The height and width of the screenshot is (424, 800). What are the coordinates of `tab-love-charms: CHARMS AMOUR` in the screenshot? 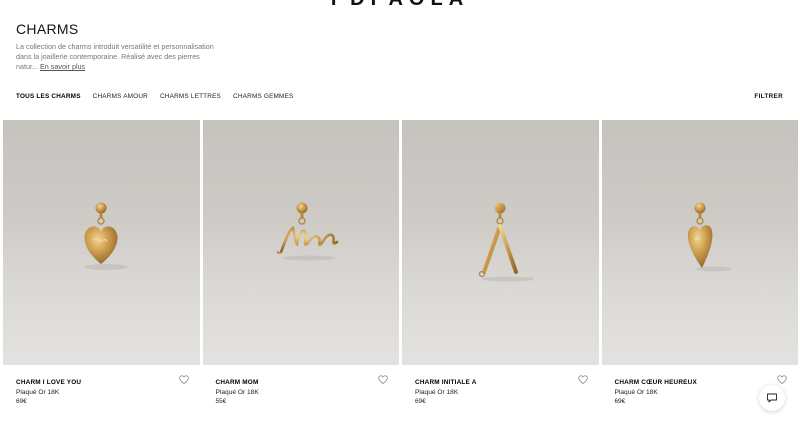 It's located at (120, 96).